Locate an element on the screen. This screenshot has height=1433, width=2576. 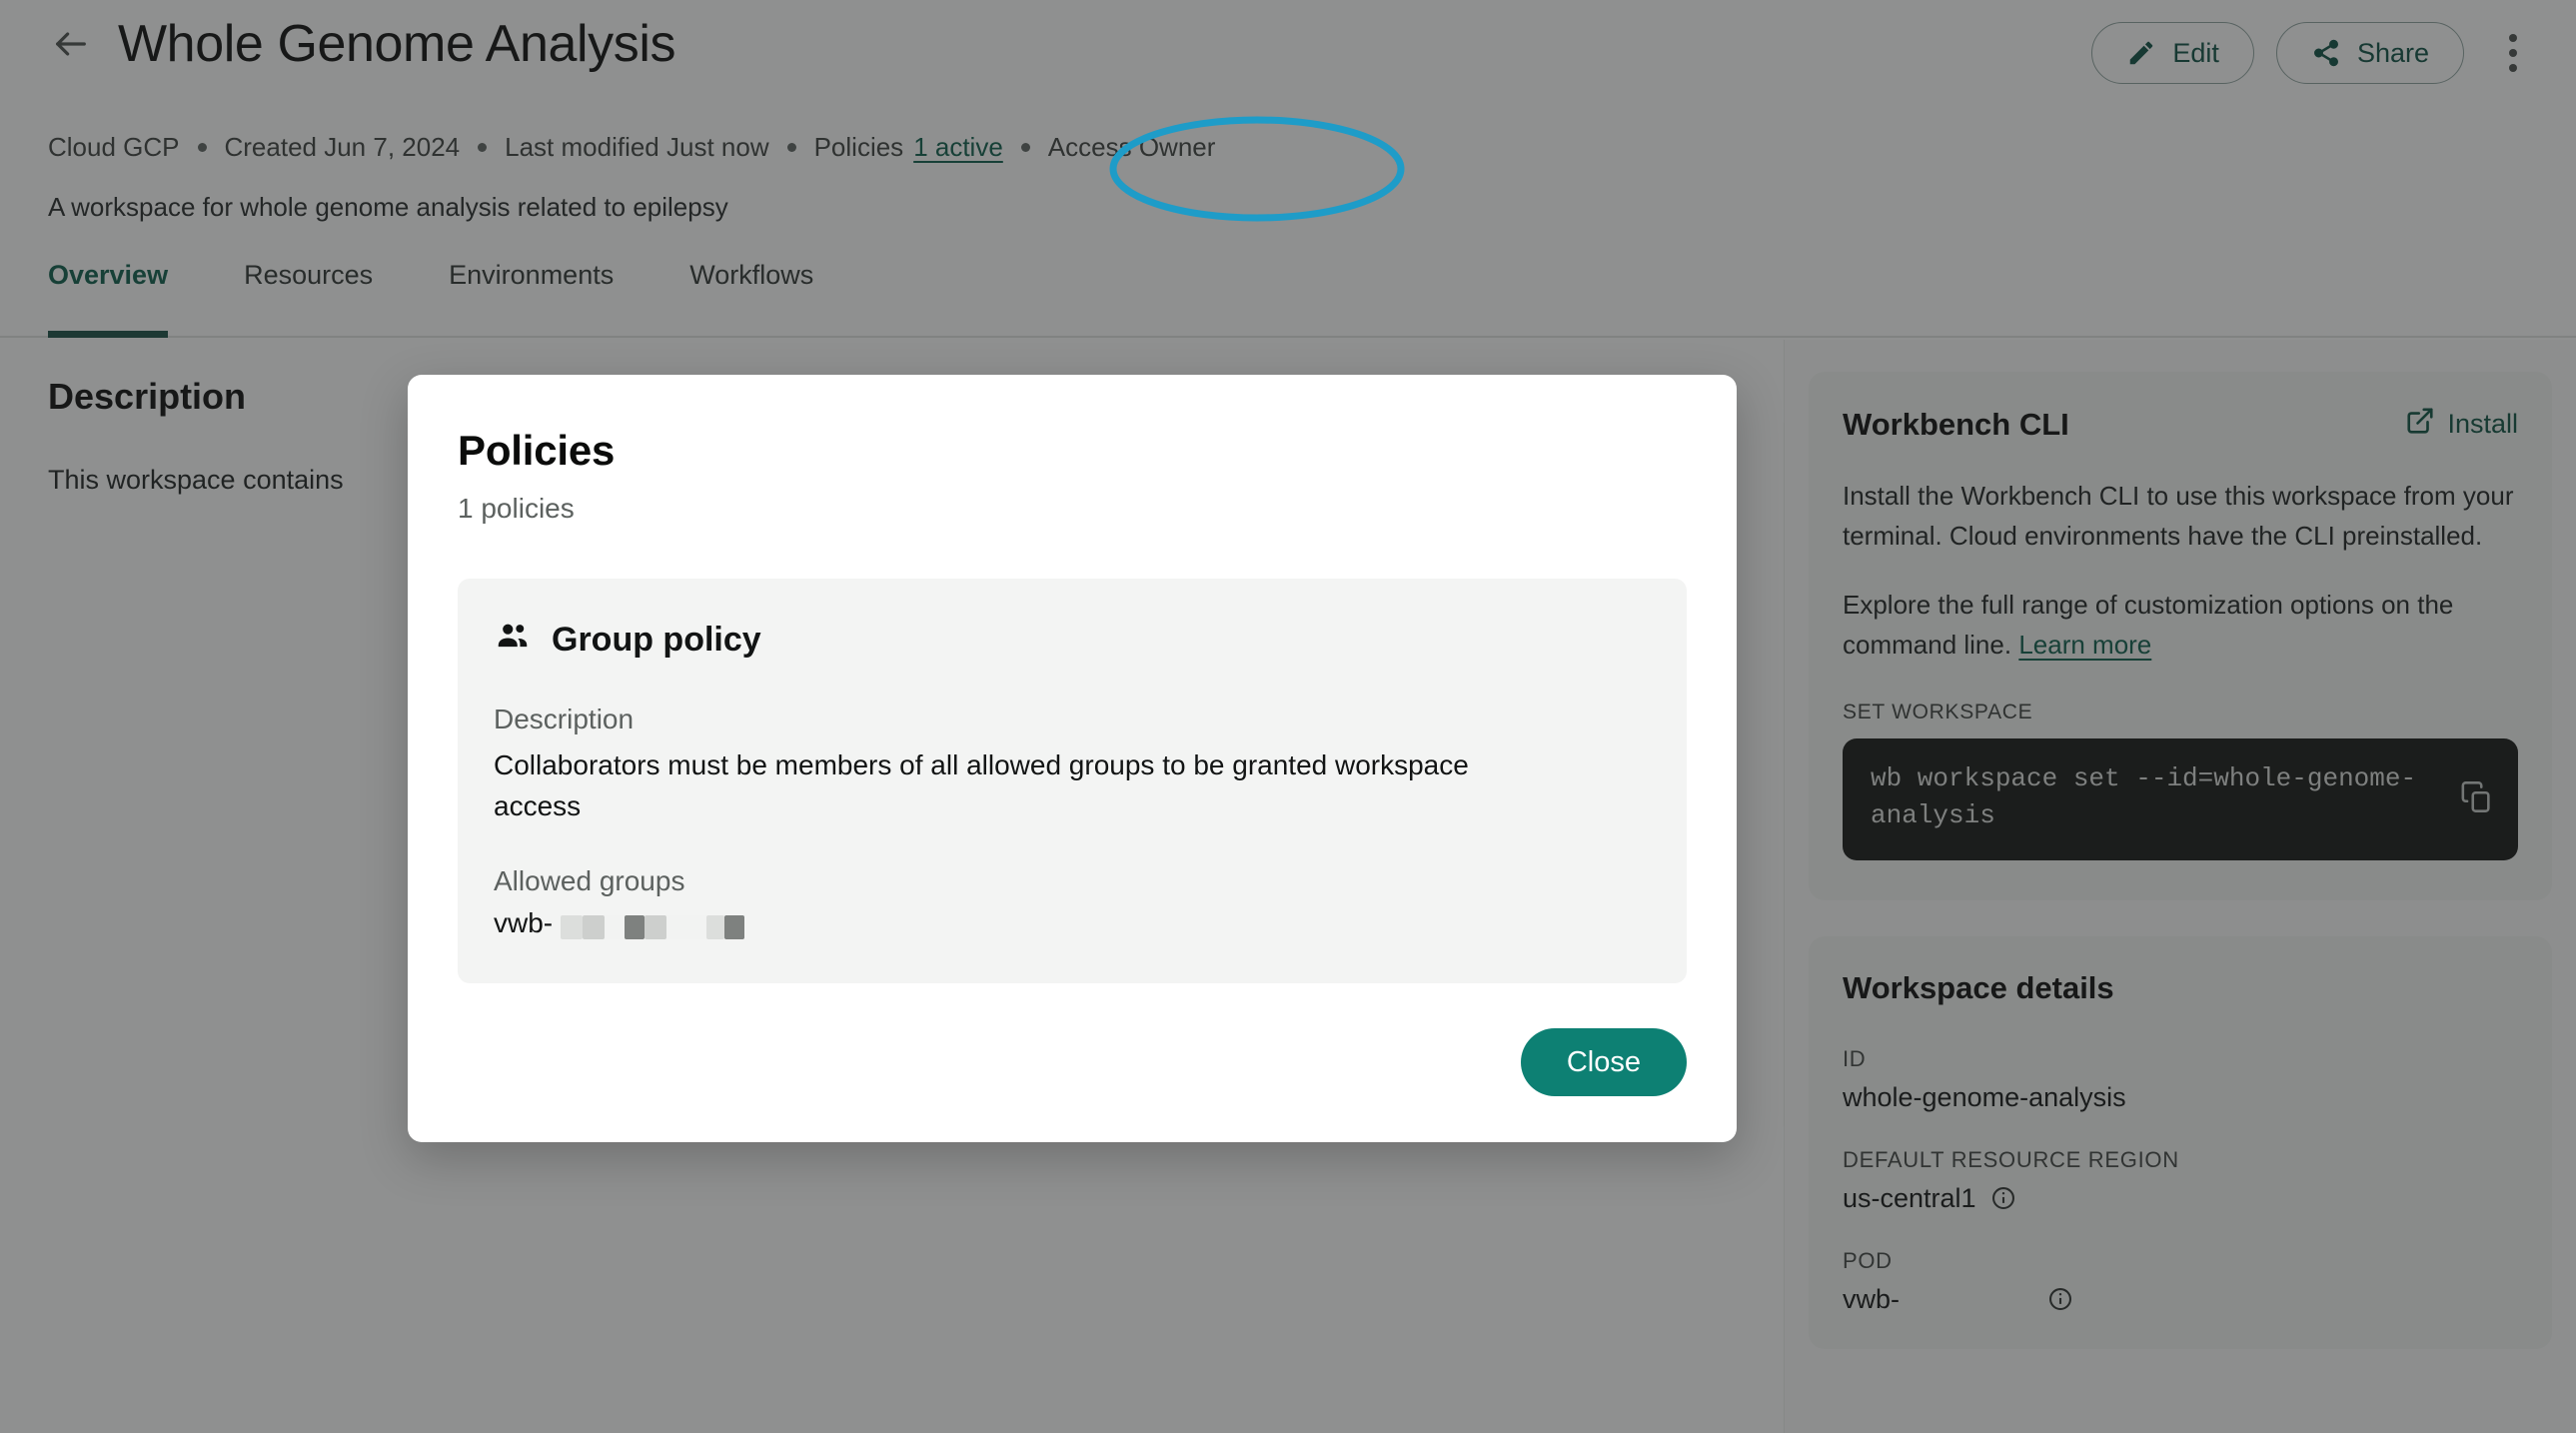
close-button: Close is located at coordinates (1603, 1062).